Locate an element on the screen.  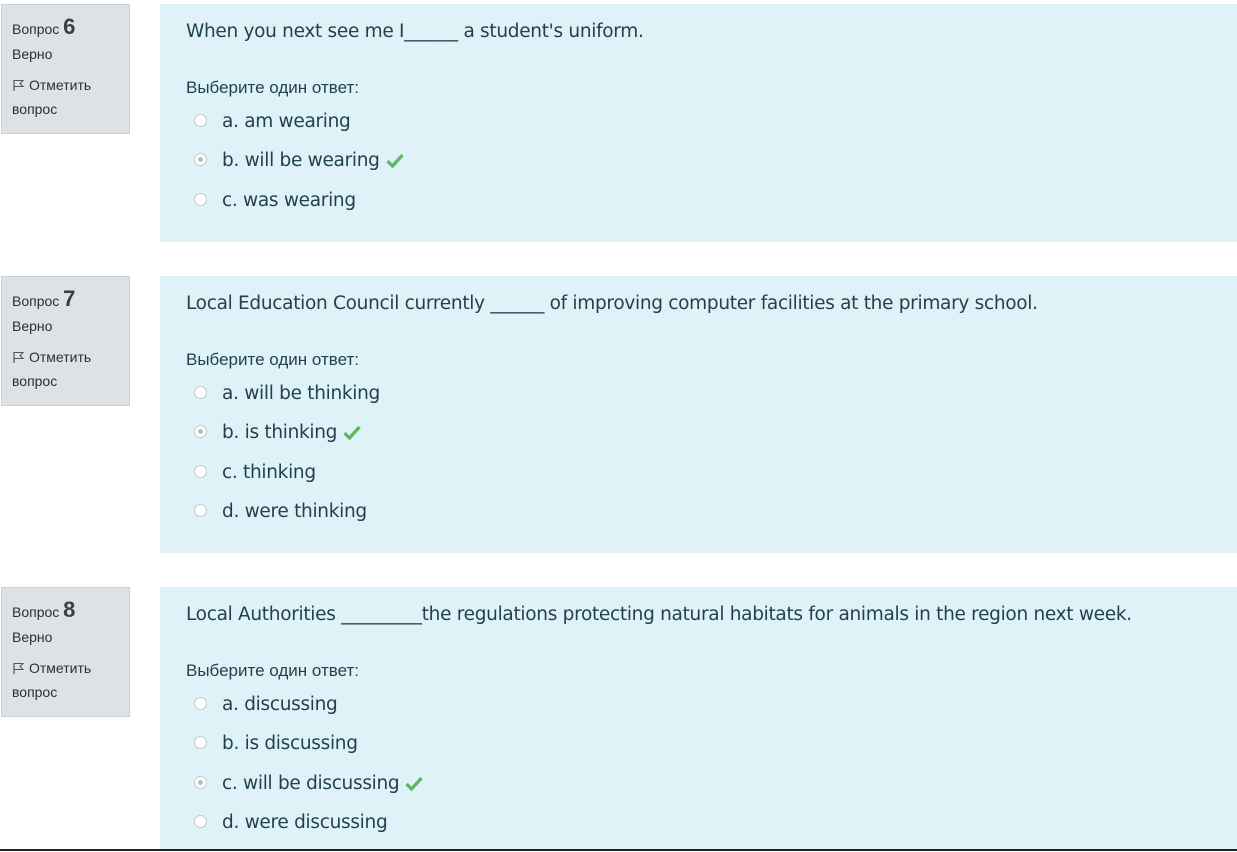
option-label: c. will be discussing is located at coordinates (311, 783).